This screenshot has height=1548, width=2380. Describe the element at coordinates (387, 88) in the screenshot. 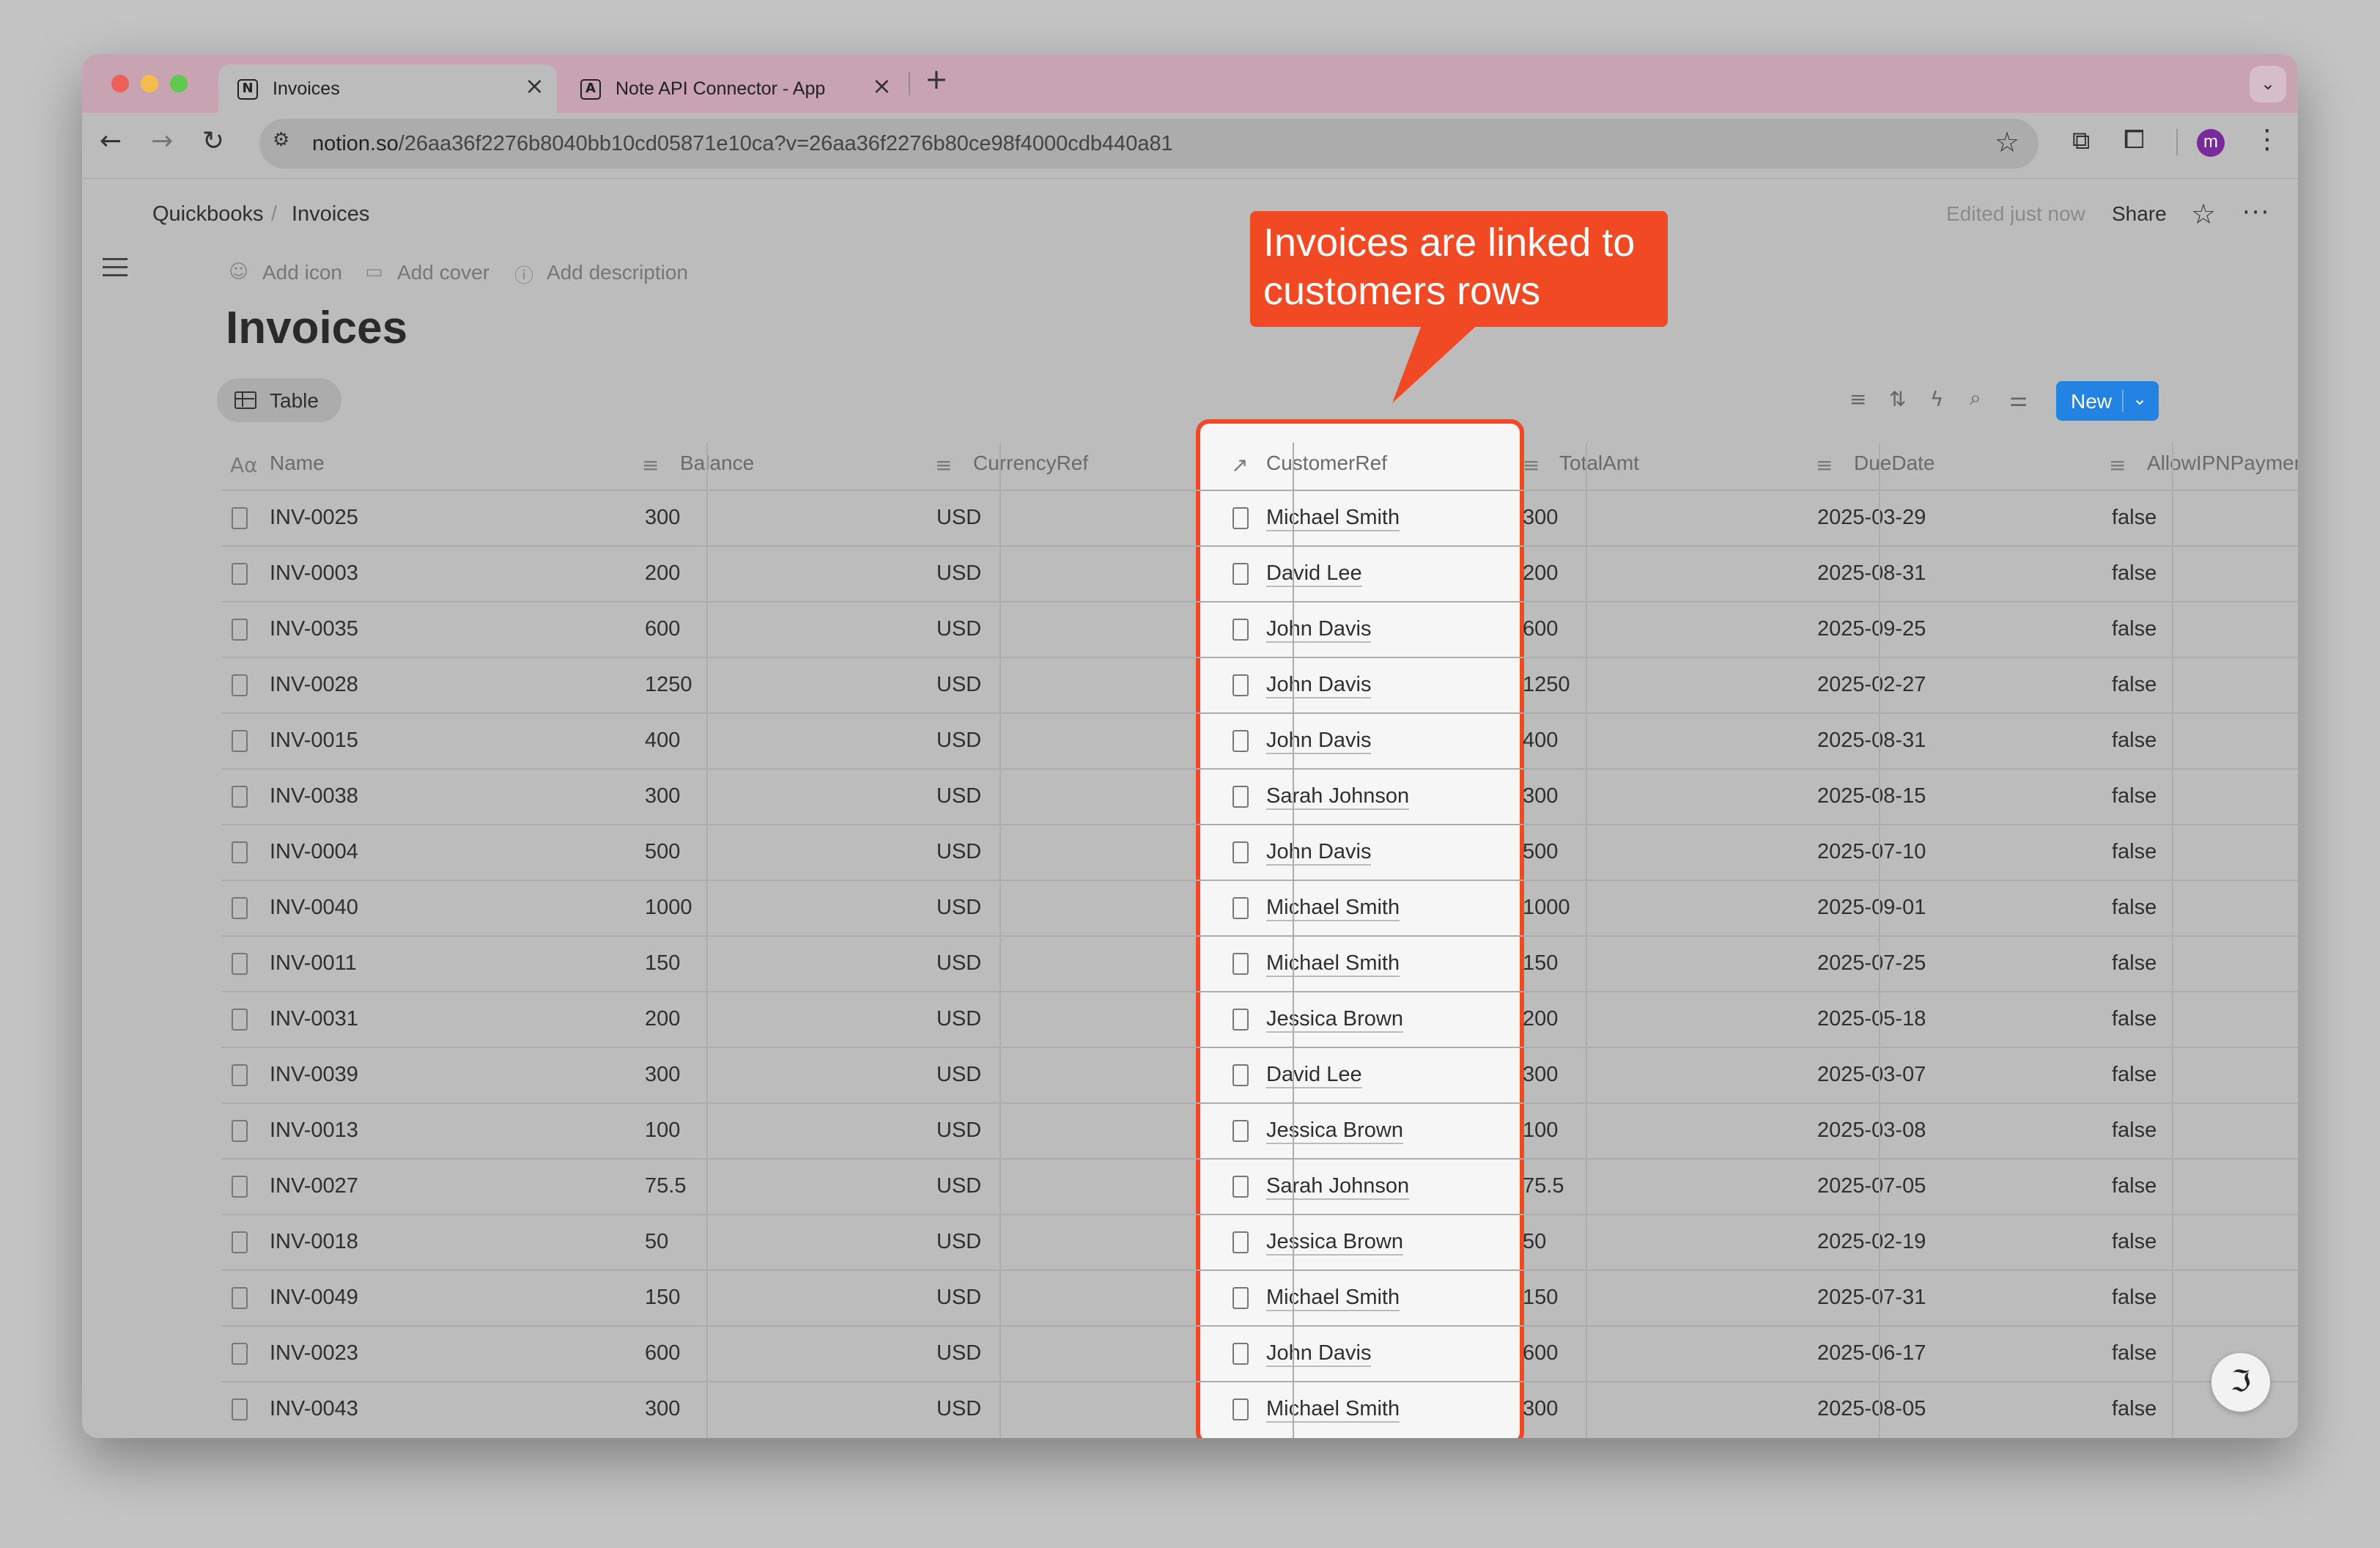

I see `tab-invoices: N Invoices ×` at that location.